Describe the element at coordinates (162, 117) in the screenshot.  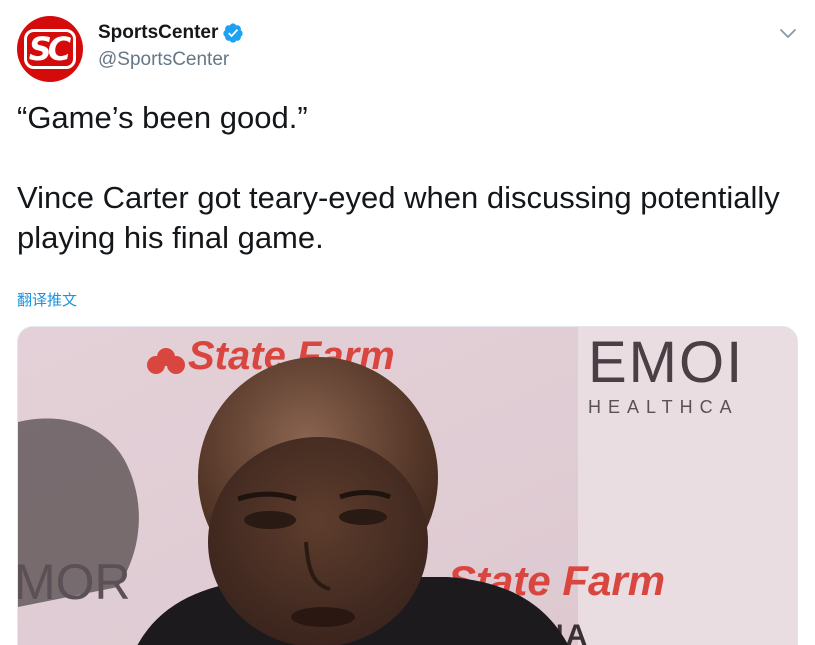
I see `tweet-quote: “Game’s been good.”` at that location.